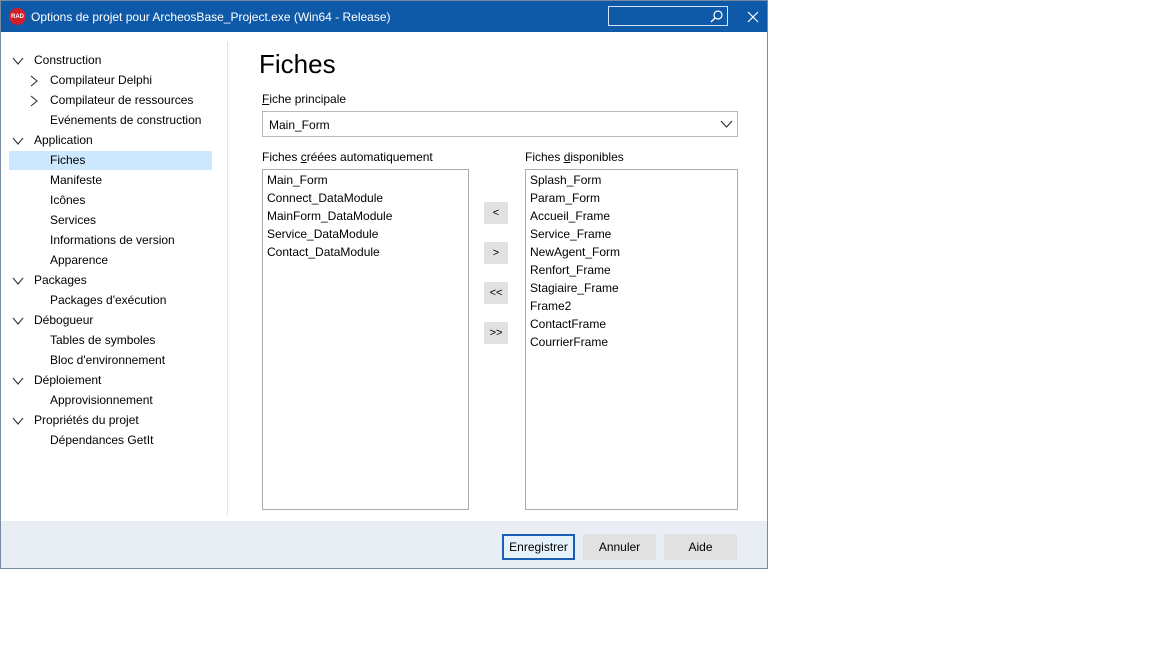 This screenshot has height=648, width=1152. Describe the element at coordinates (103, 340) in the screenshot. I see `tree-item-label: Tables de symboles` at that location.